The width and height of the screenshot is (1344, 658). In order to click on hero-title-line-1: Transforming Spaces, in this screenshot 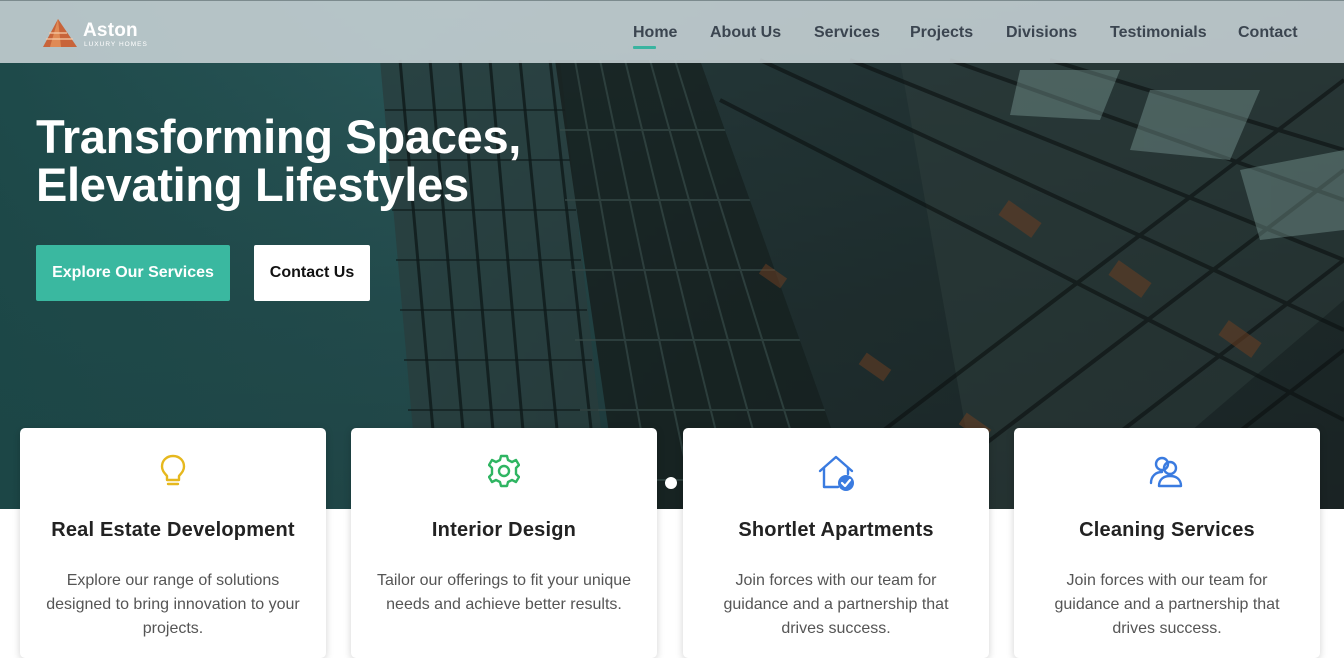, I will do `click(279, 136)`.